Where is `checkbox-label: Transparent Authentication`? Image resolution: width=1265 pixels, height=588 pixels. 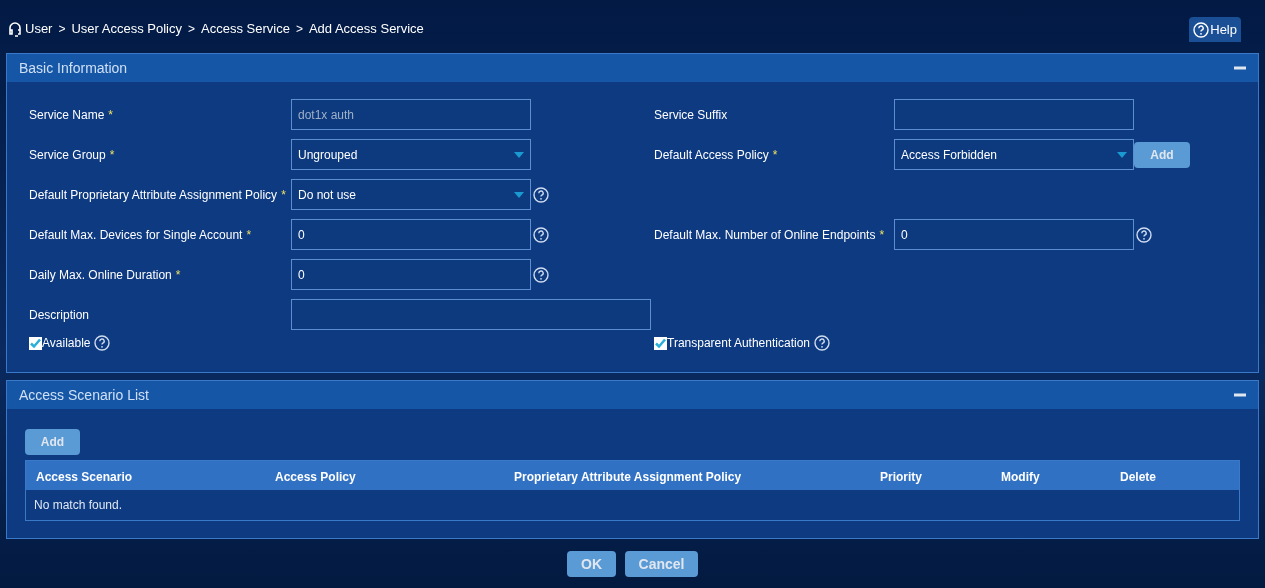
checkbox-label: Transparent Authentication is located at coordinates (738, 343).